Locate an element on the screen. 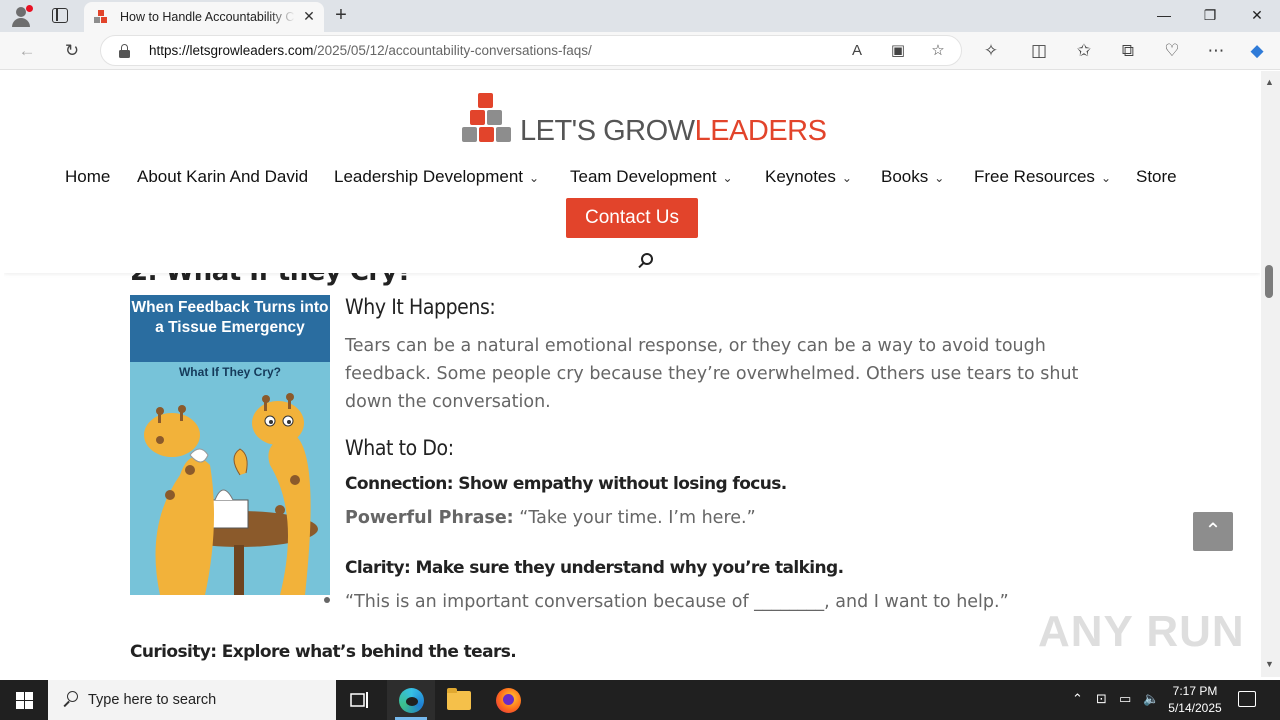 The width and height of the screenshot is (1280, 720). edge-taskbar-icon is located at coordinates (411, 700).